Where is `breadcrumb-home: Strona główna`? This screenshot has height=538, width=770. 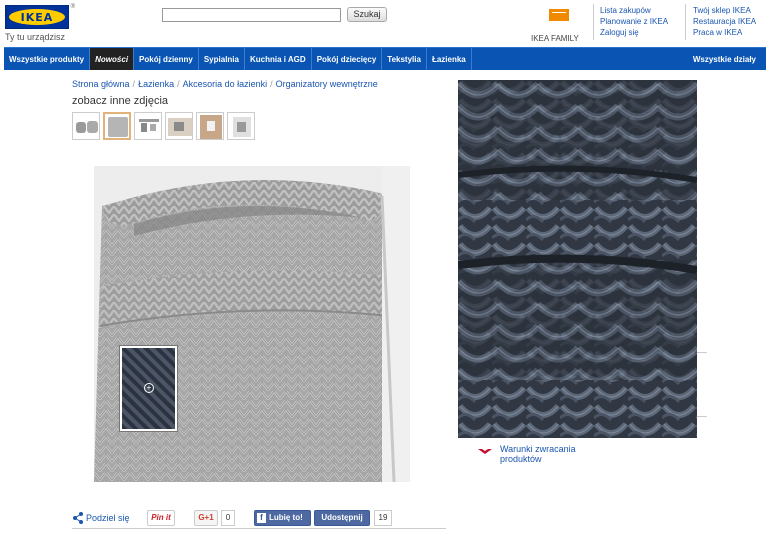 breadcrumb-home: Strona główna is located at coordinates (101, 84).